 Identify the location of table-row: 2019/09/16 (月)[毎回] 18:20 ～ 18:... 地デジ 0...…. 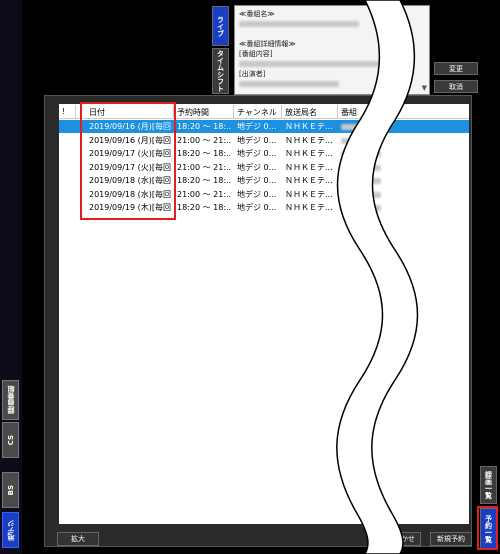
(264, 126).